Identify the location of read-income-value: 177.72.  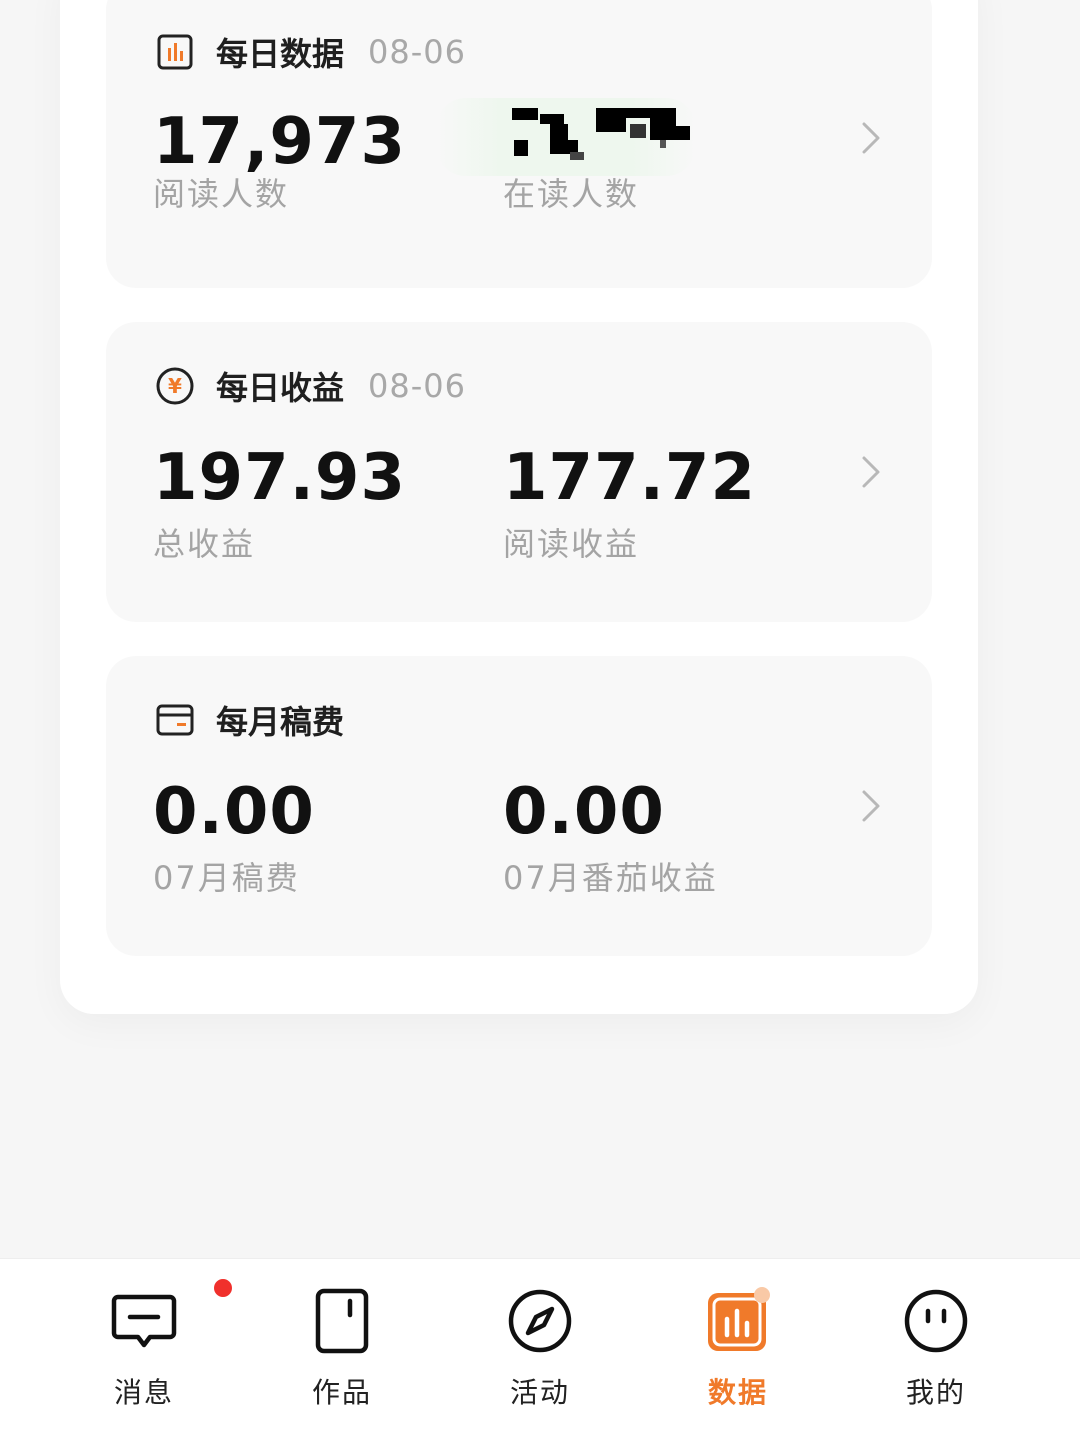
(629, 478).